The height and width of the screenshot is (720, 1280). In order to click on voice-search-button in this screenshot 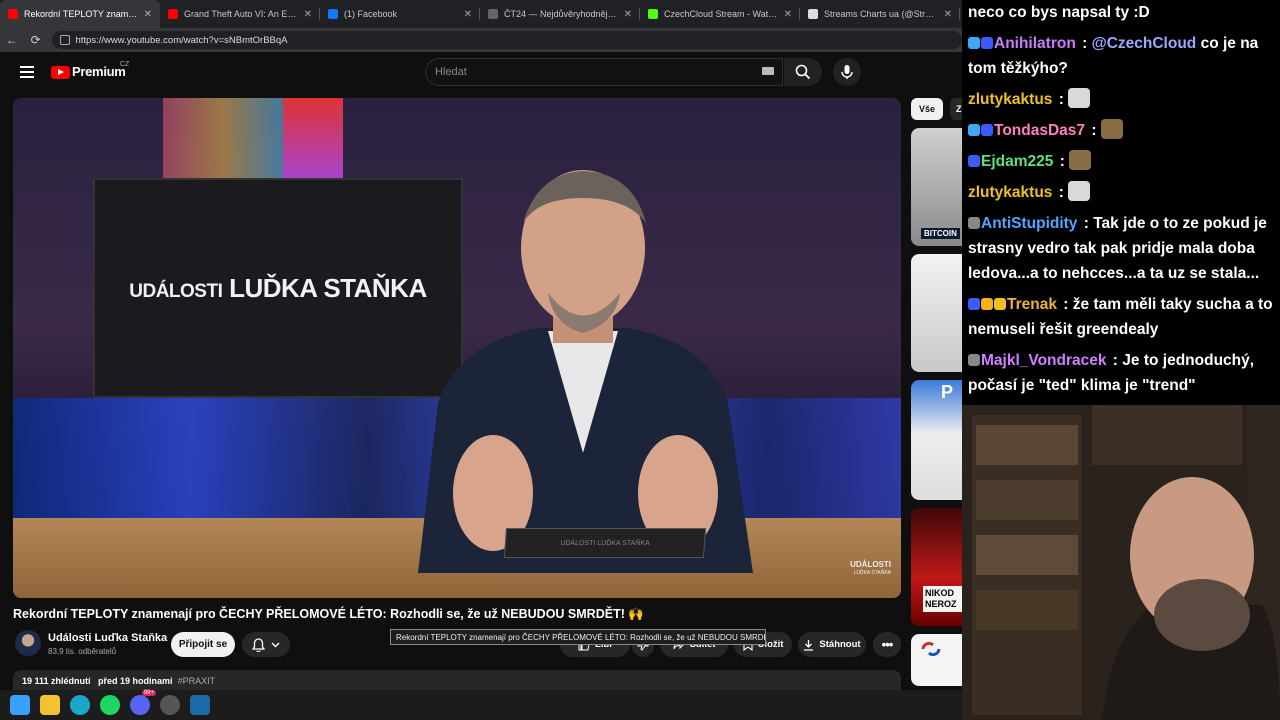, I will do `click(847, 72)`.